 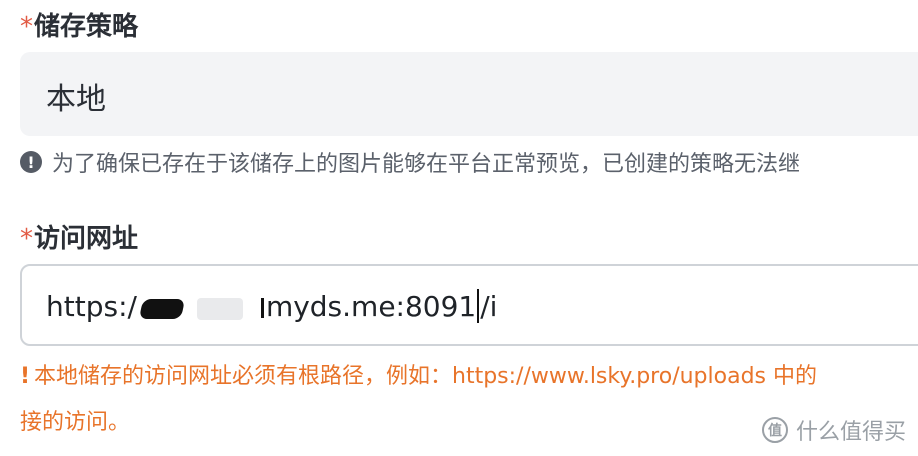 I want to click on storage-strategy-hint-text: 为了确保已存在于该储存上的图片能够在平台正常预览，已创建的策略无法继, so click(x=426, y=164).